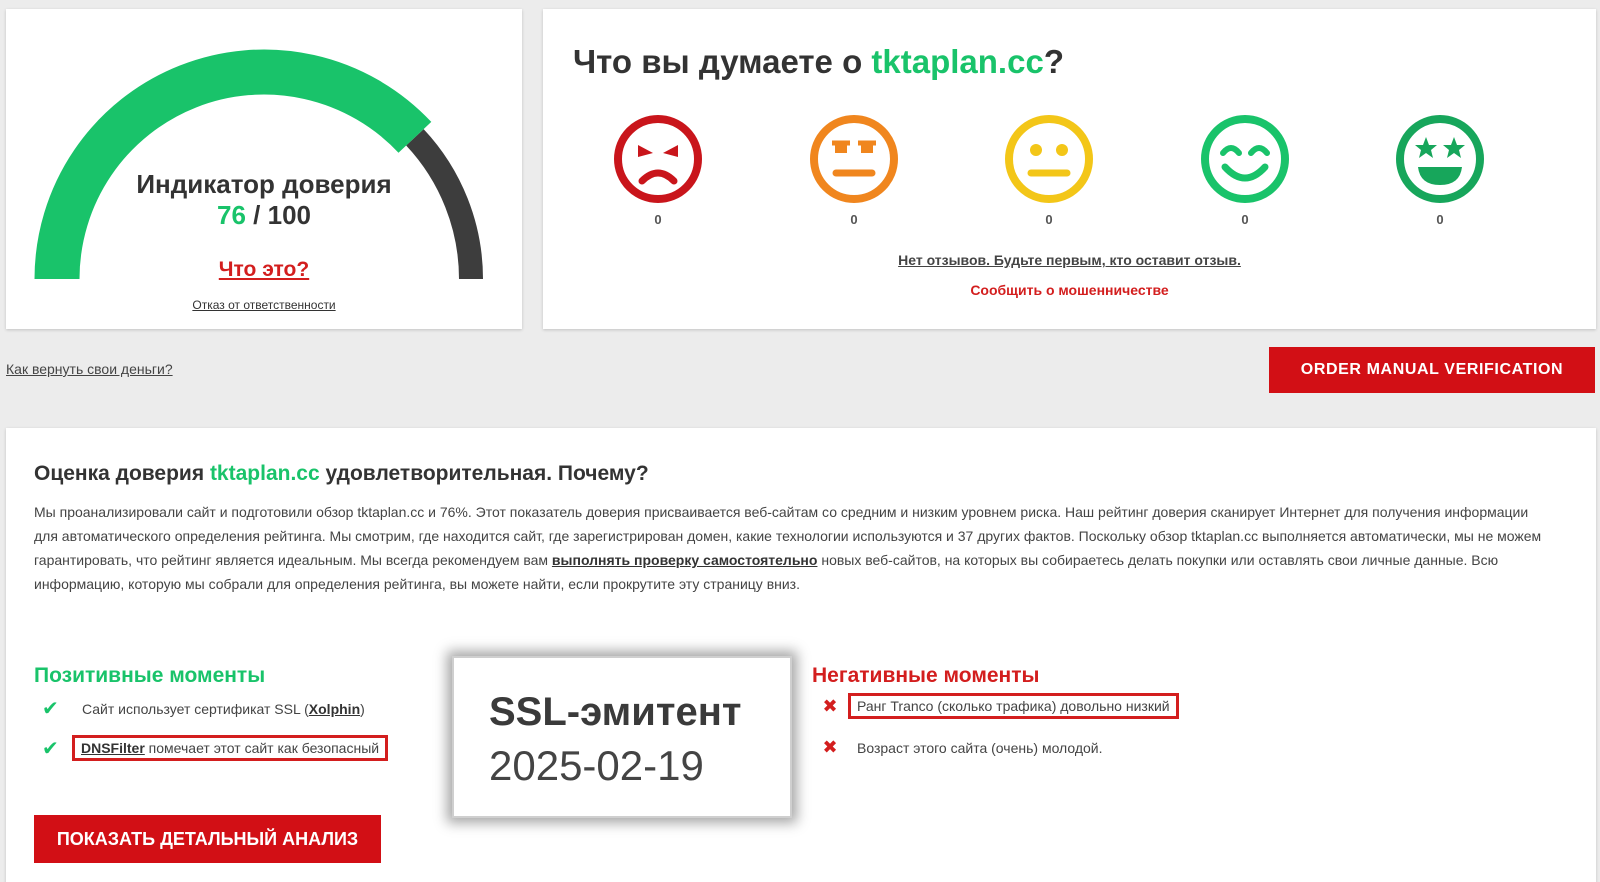 The height and width of the screenshot is (882, 1600). Describe the element at coordinates (1440, 159) in the screenshot. I see `star-eyes-face-icon` at that location.